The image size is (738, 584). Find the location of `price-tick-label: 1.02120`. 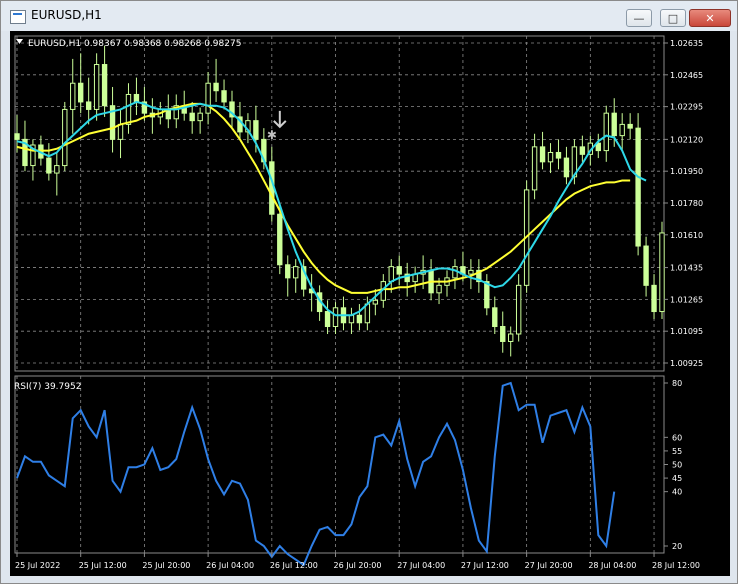

price-tick-label: 1.02120 is located at coordinates (686, 139).